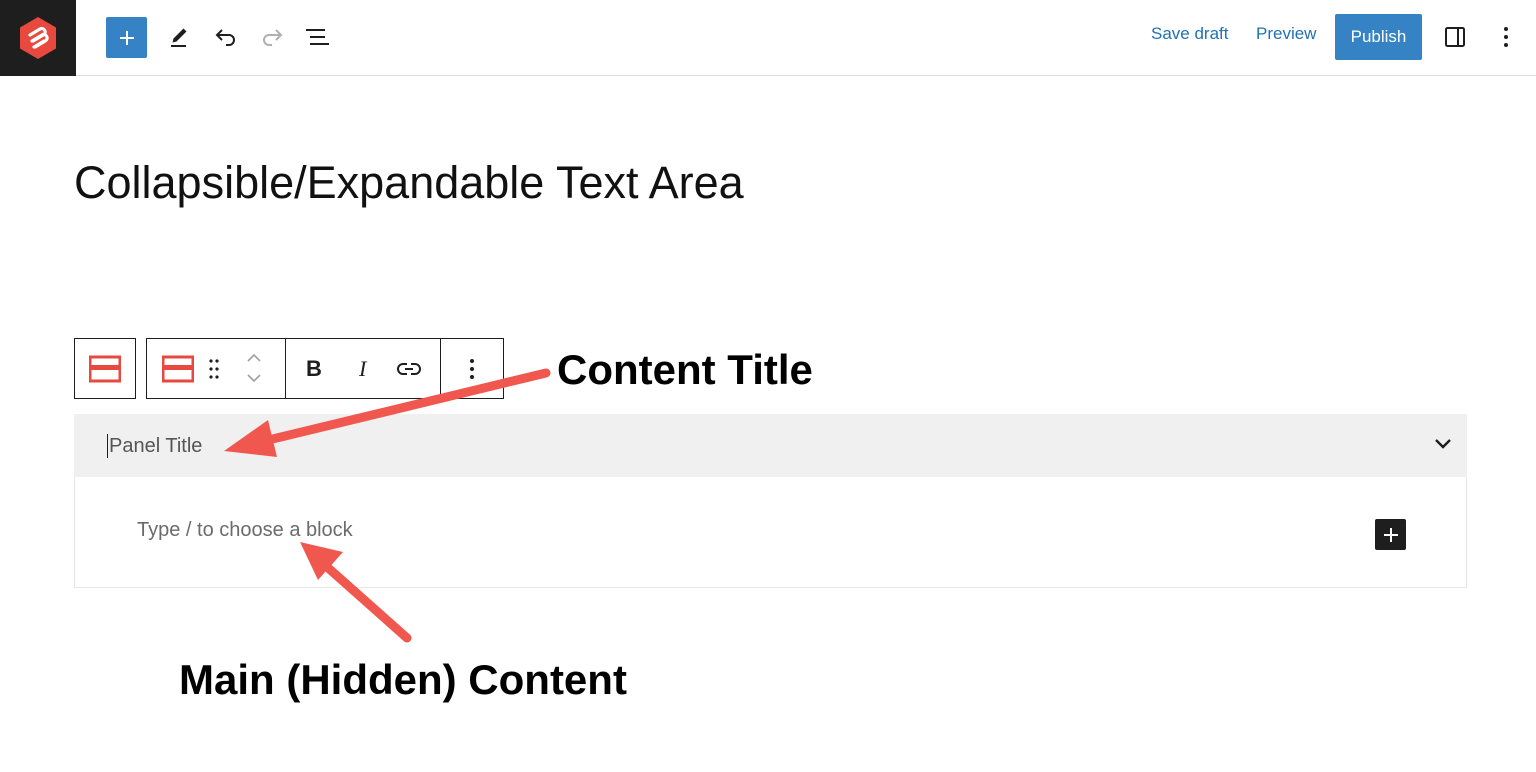  I want to click on undo-icon, so click(225, 37).